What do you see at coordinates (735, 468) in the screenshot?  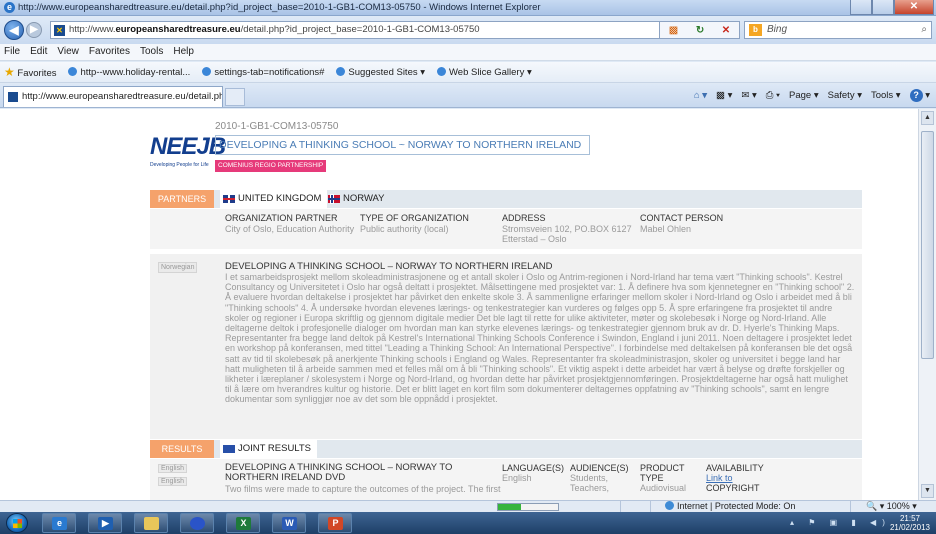 I see `availability-header: AVAILABILITY` at bounding box center [735, 468].